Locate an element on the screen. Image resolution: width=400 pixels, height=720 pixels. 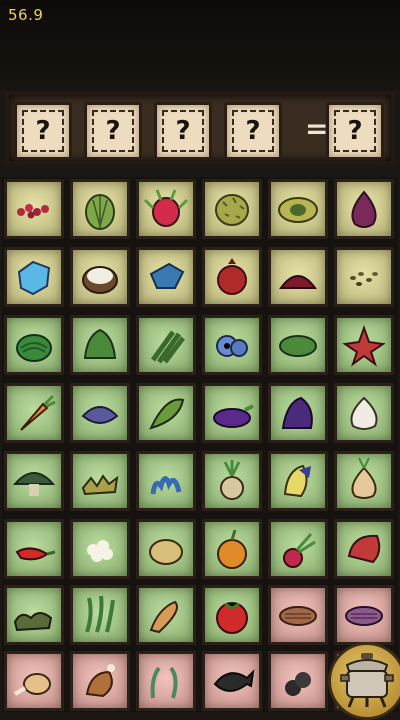
top-panel is located at coordinates (200, 45).